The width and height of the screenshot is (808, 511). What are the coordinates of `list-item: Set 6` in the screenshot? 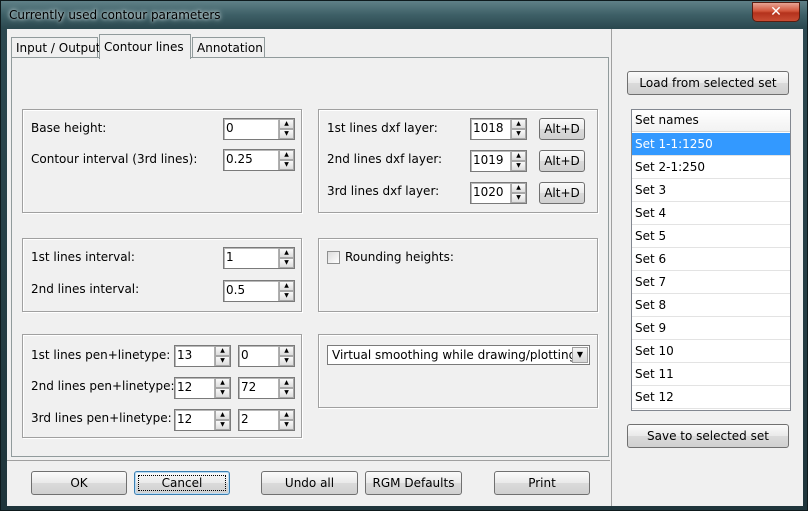 It's located at (711, 259).